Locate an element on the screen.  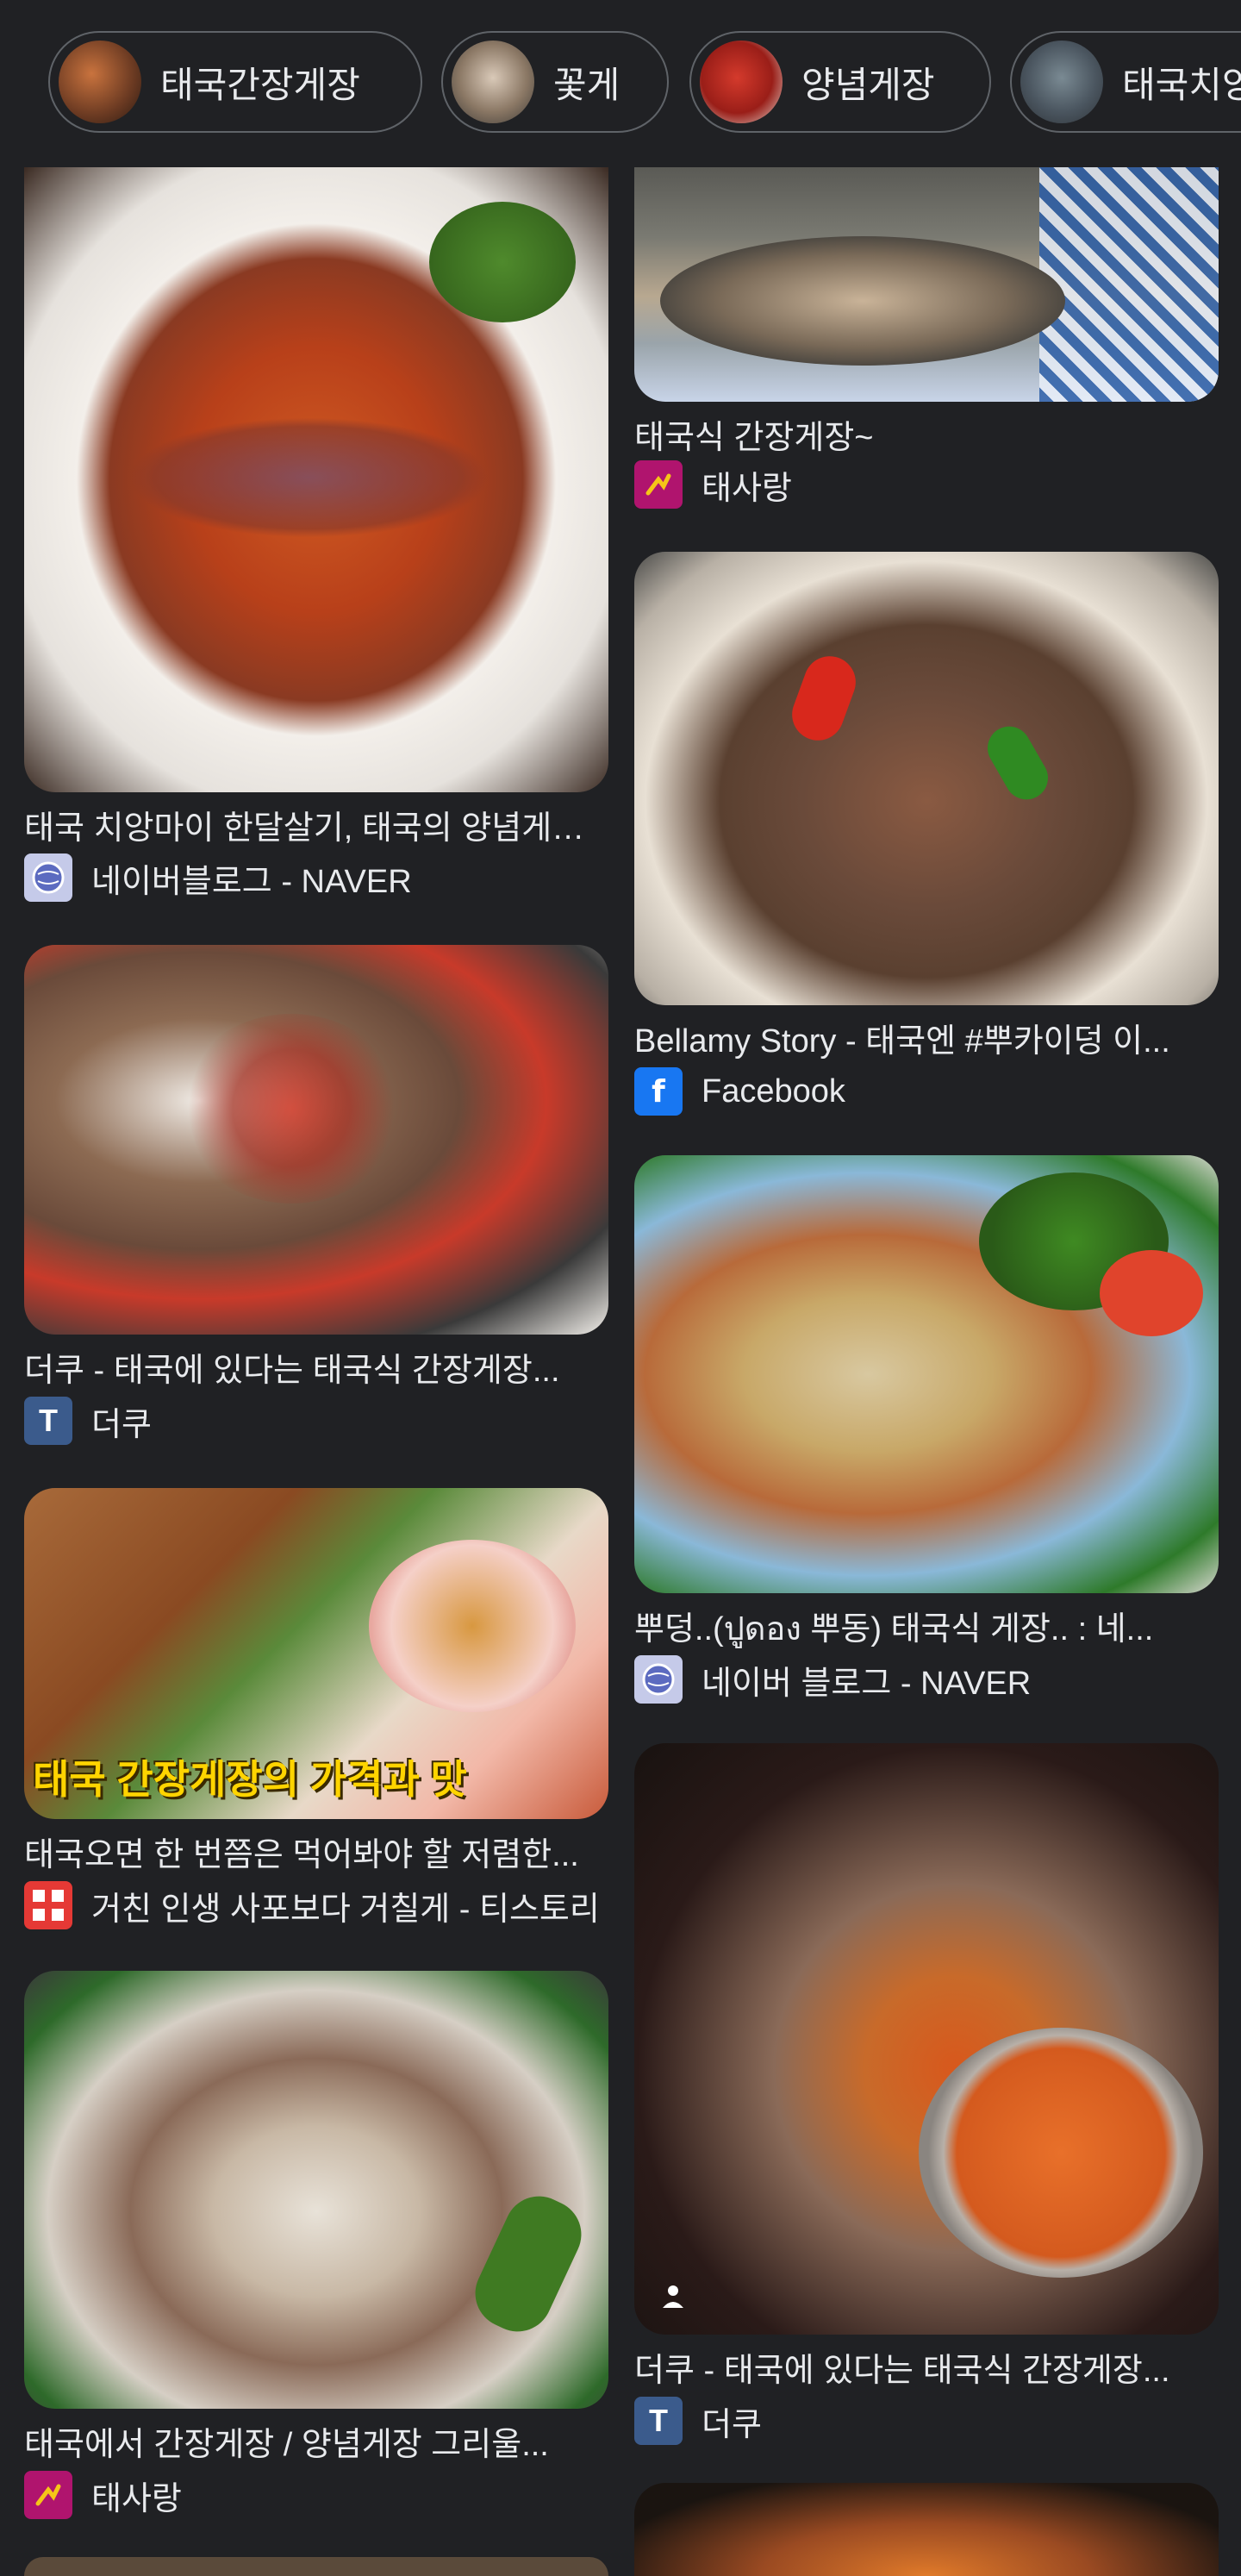
result-source: 네이버블로그 - NAVER is located at coordinates (325, 878).